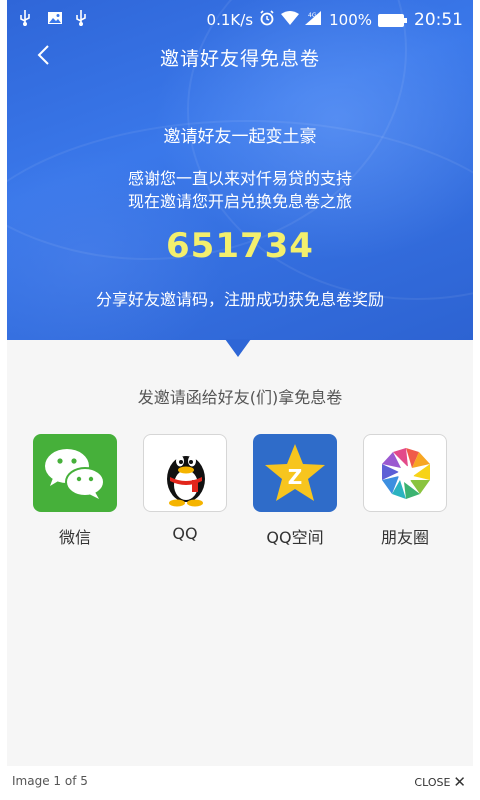 The image size is (480, 800). I want to click on clock: 20:51, so click(438, 20).